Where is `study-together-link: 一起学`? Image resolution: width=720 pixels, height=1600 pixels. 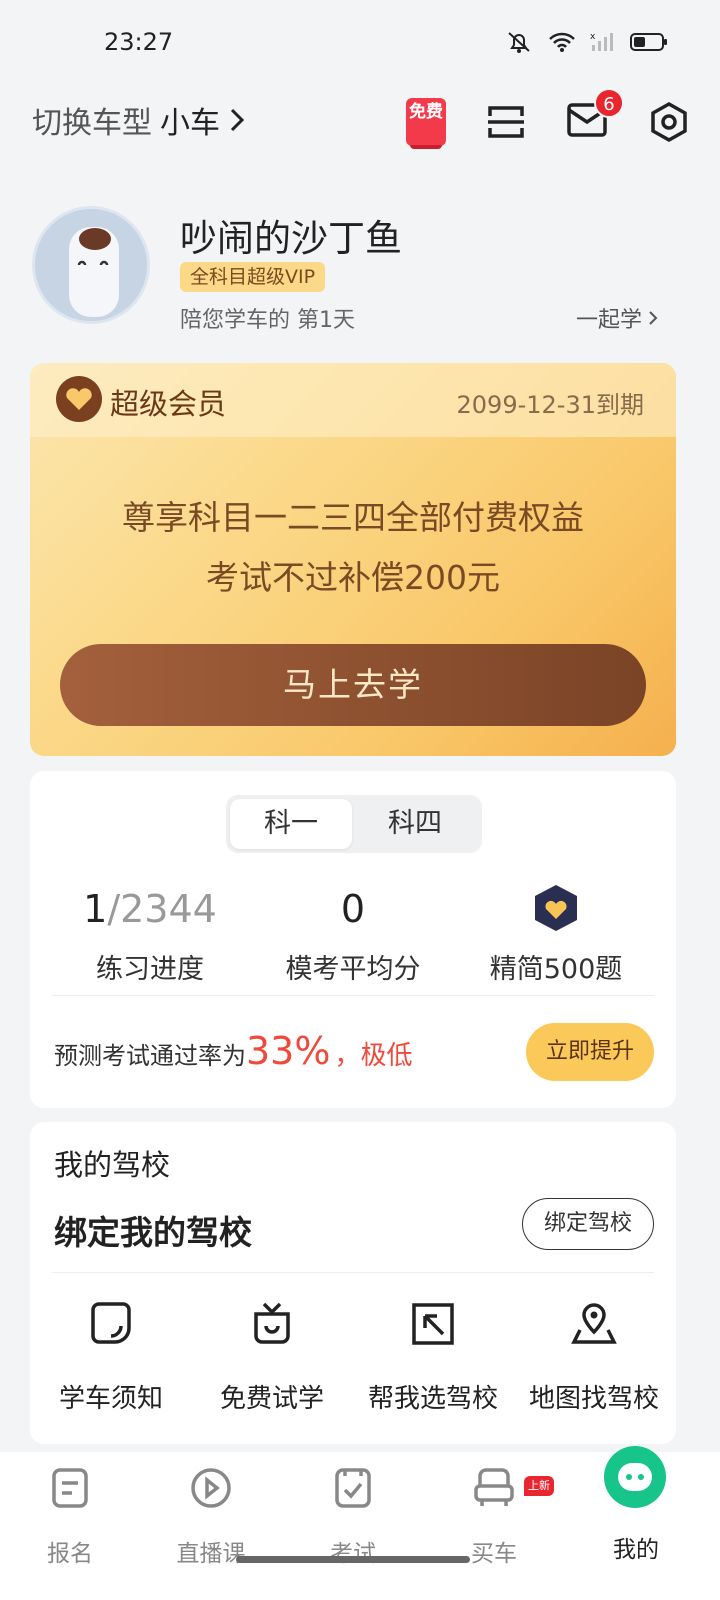
study-together-link: 一起学 is located at coordinates (617, 318).